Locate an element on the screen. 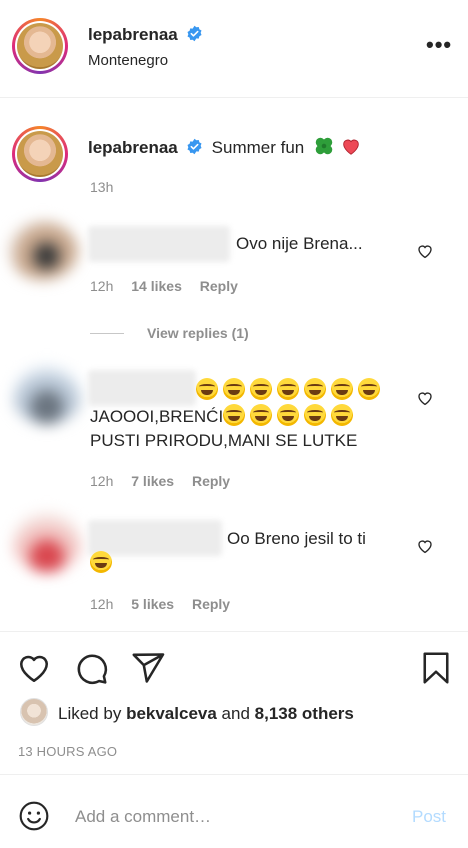 Image resolution: width=468 pixels, height=848 pixels. post-location: Montenegro is located at coordinates (128, 60).